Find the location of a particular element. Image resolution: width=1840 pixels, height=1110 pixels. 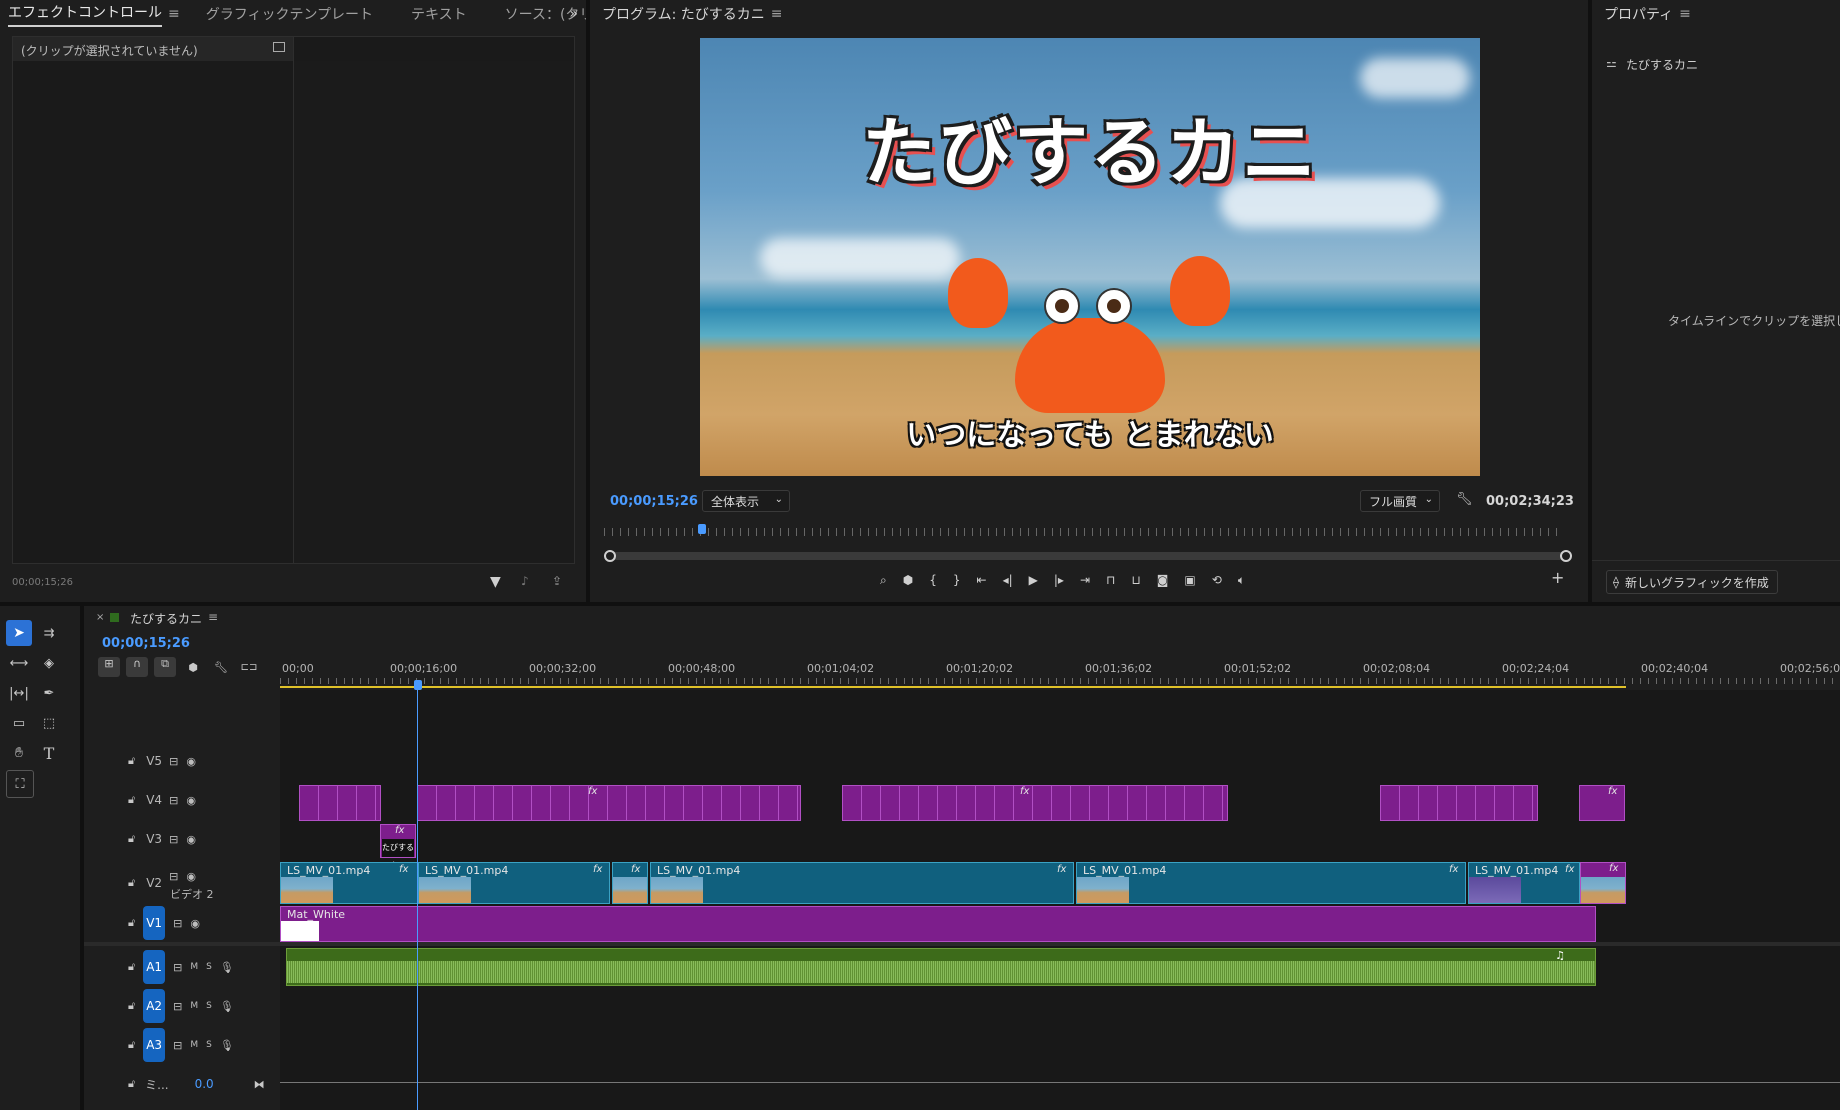

selection-tool: ➤ is located at coordinates (19, 633).